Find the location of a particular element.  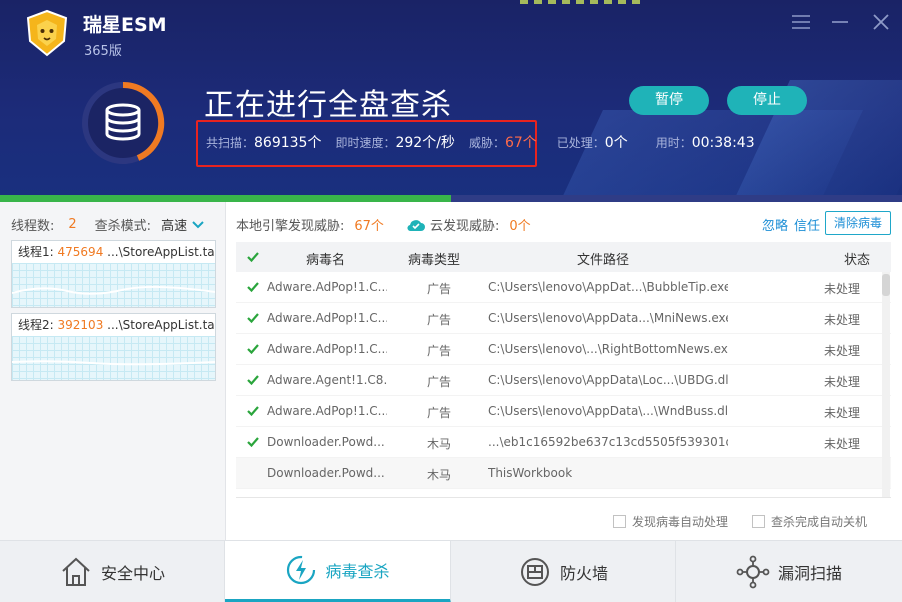

tab-virus-scan: 病毒查杀 is located at coordinates (338, 571).